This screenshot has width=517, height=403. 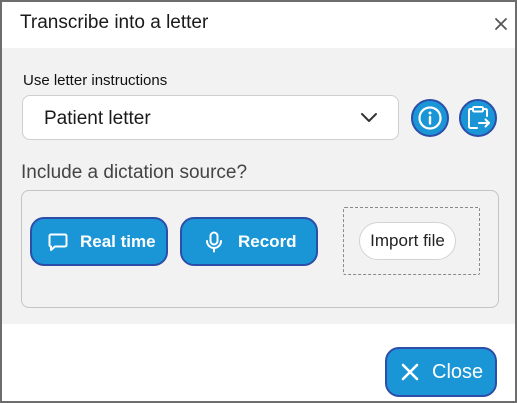 I want to click on close-icon, so click(x=501, y=24).